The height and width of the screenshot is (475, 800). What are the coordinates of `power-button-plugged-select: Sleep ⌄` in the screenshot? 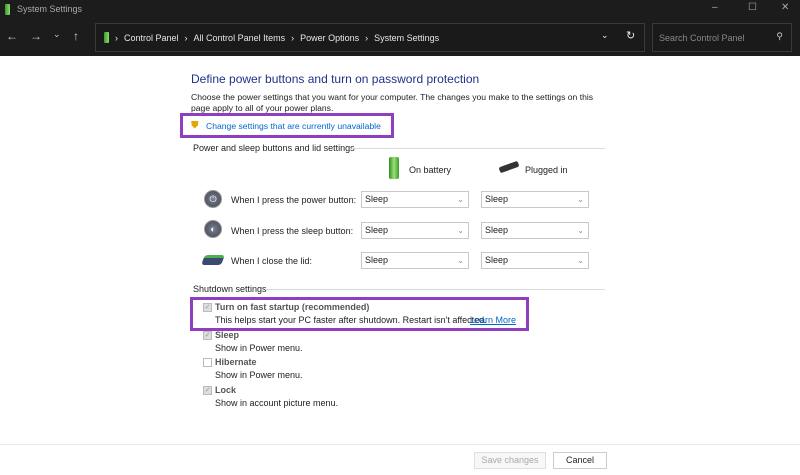 It's located at (535, 199).